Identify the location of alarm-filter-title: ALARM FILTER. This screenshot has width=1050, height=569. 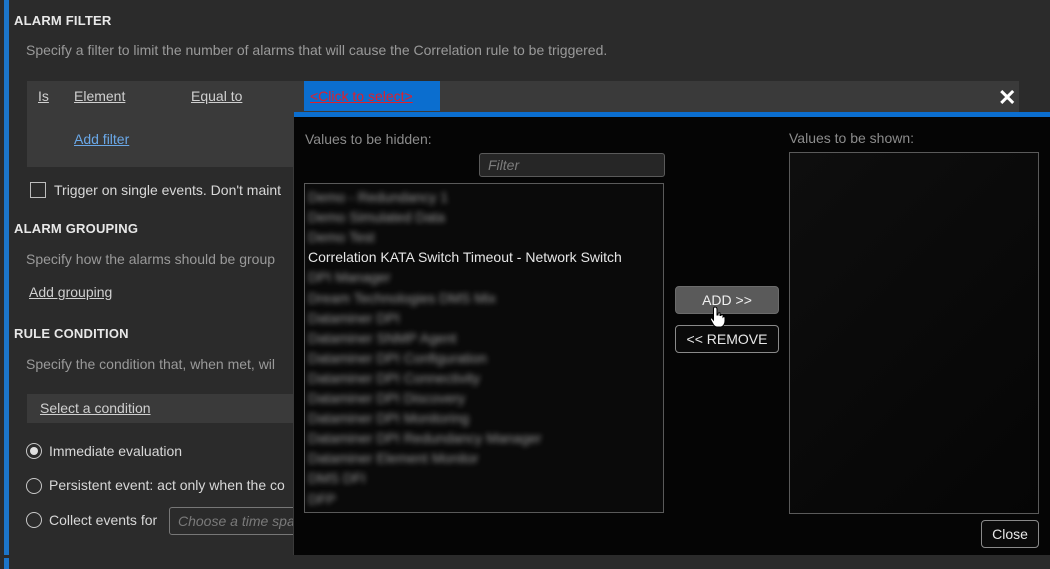
(63, 20).